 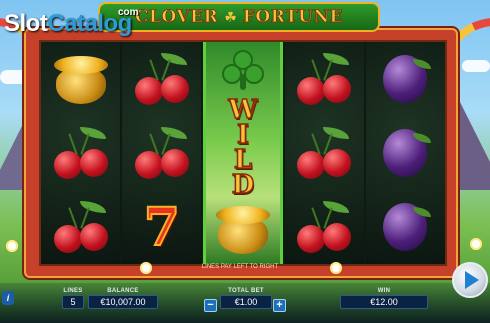 I want to click on symbol-seven: 7, so click(x=162, y=227).